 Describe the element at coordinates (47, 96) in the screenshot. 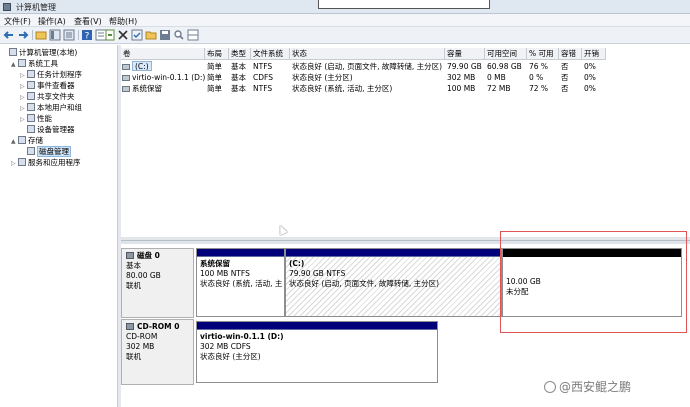

I see `tree-node: ▷ 共享文件夹` at that location.